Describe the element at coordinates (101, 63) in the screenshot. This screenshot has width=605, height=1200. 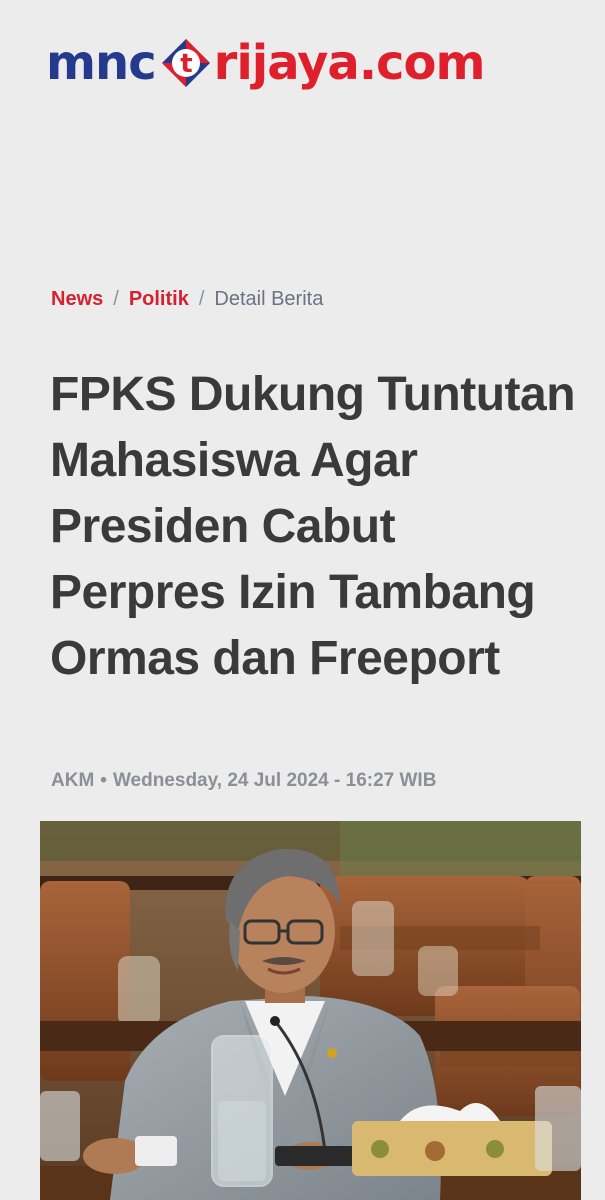
I see `logo-text-mnc: mnc` at that location.